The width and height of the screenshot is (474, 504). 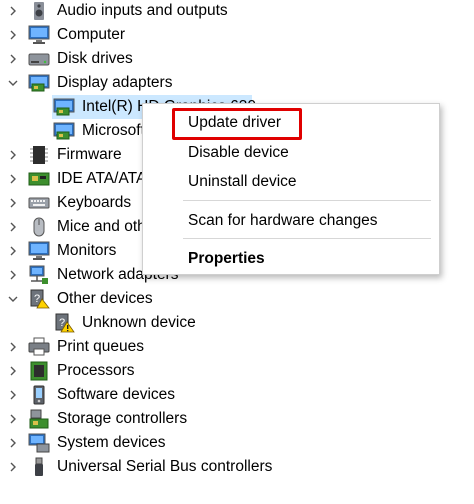 What do you see at coordinates (238, 152) in the screenshot?
I see `menu-item-label: Disable device` at bounding box center [238, 152].